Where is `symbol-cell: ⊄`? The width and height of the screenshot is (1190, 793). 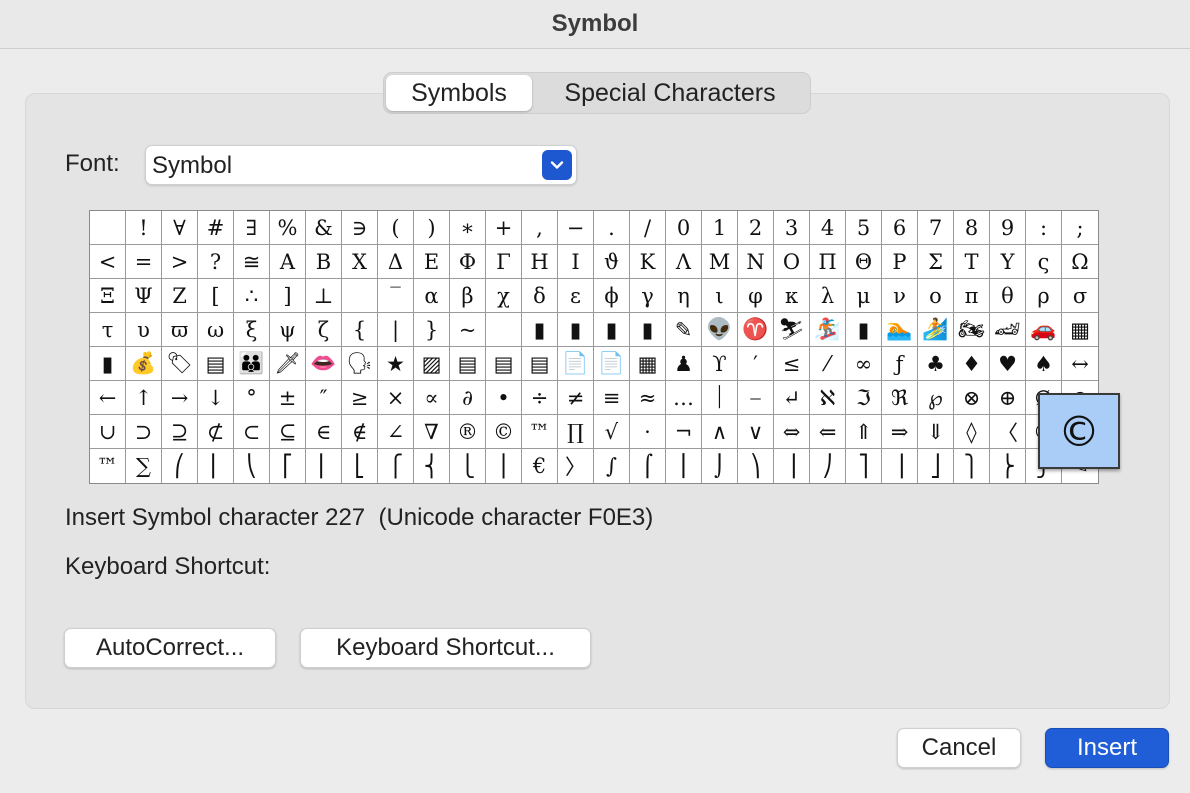 symbol-cell: ⊄ is located at coordinates (216, 432).